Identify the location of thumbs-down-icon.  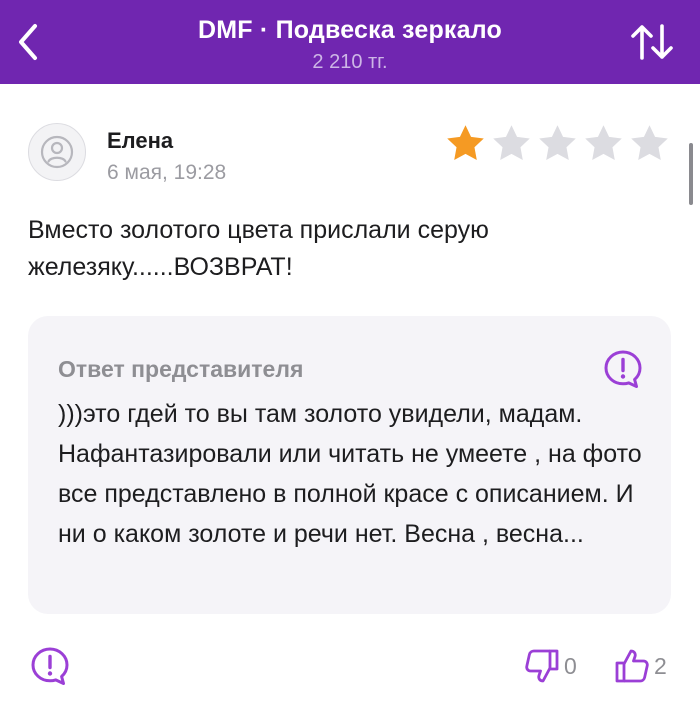
(542, 666).